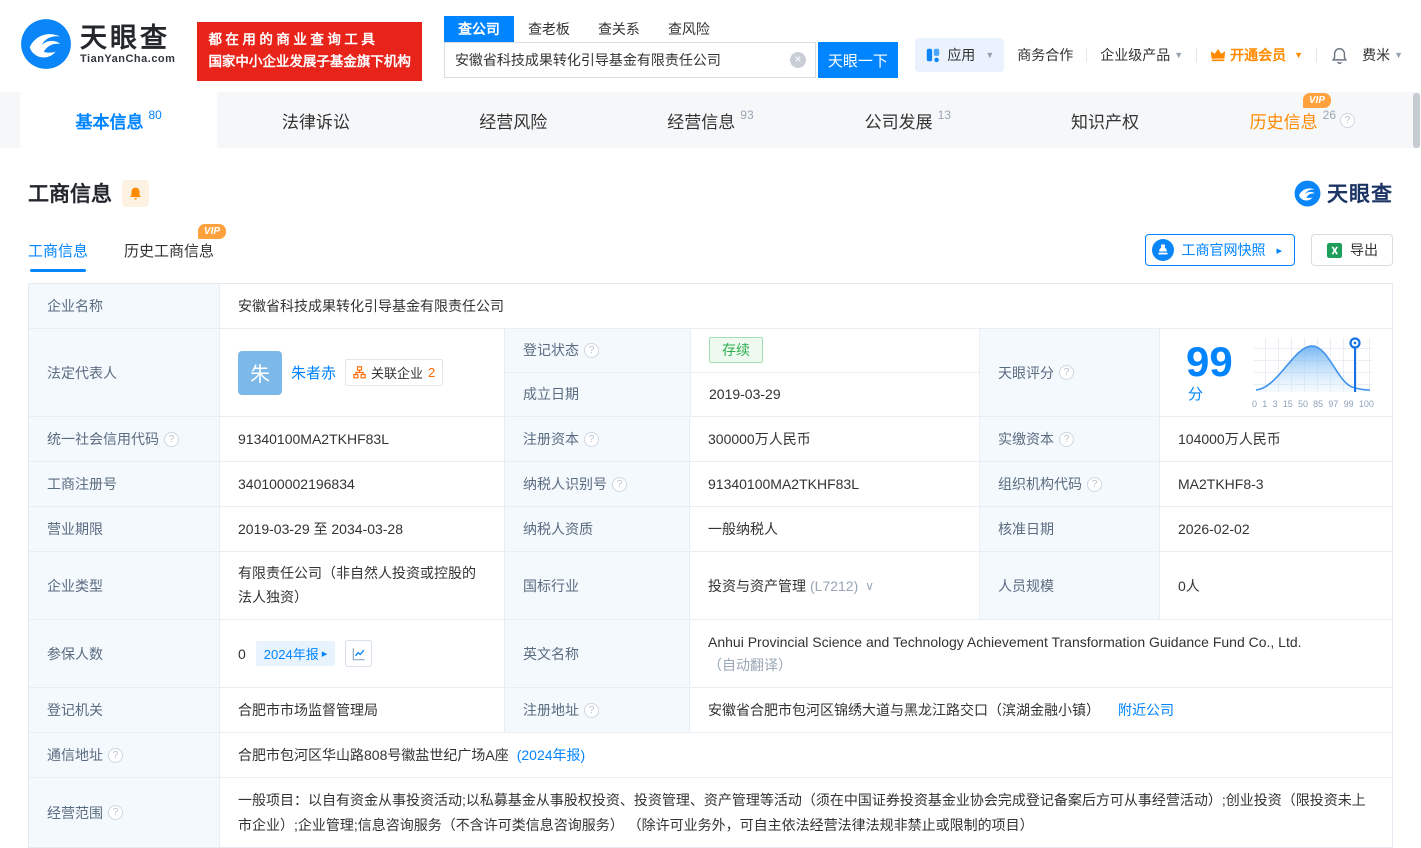 This screenshot has height=848, width=1421. Describe the element at coordinates (1104, 120) in the screenshot. I see `tab-intellectual-property: 知识产权` at that location.